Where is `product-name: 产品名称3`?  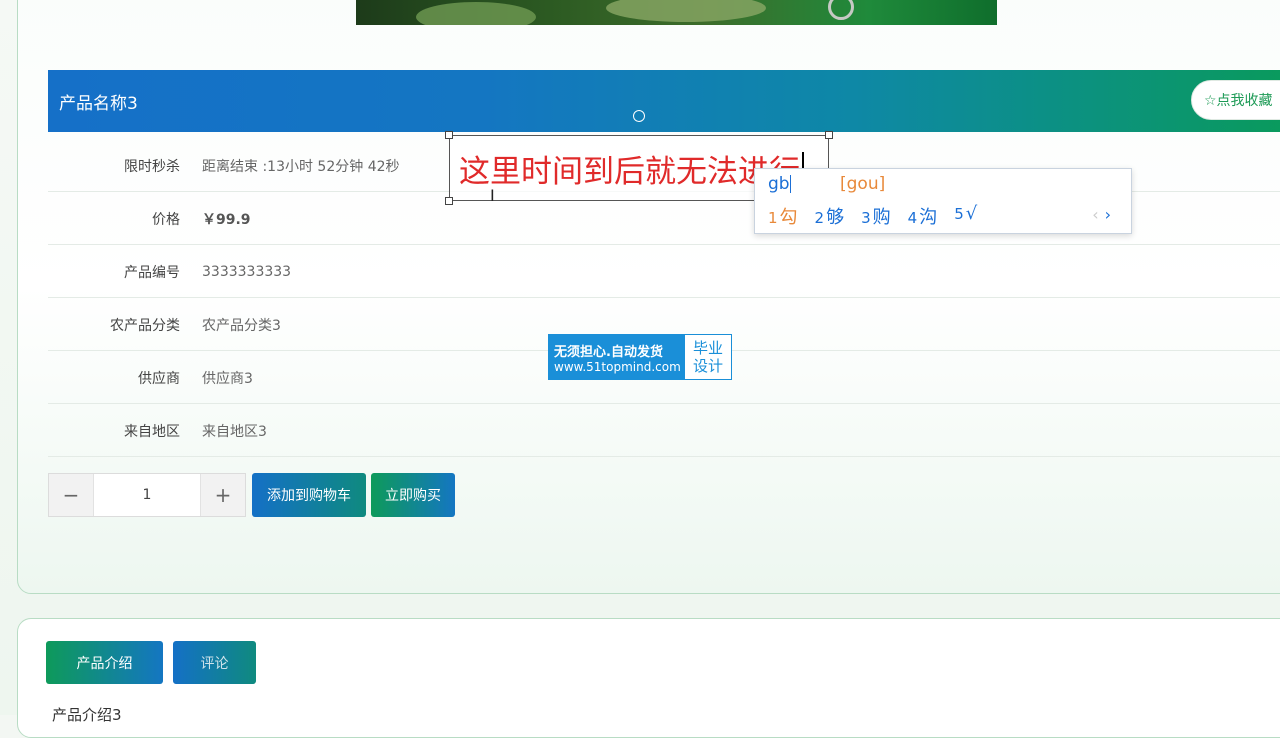
product-name: 产品名称3 is located at coordinates (98, 103).